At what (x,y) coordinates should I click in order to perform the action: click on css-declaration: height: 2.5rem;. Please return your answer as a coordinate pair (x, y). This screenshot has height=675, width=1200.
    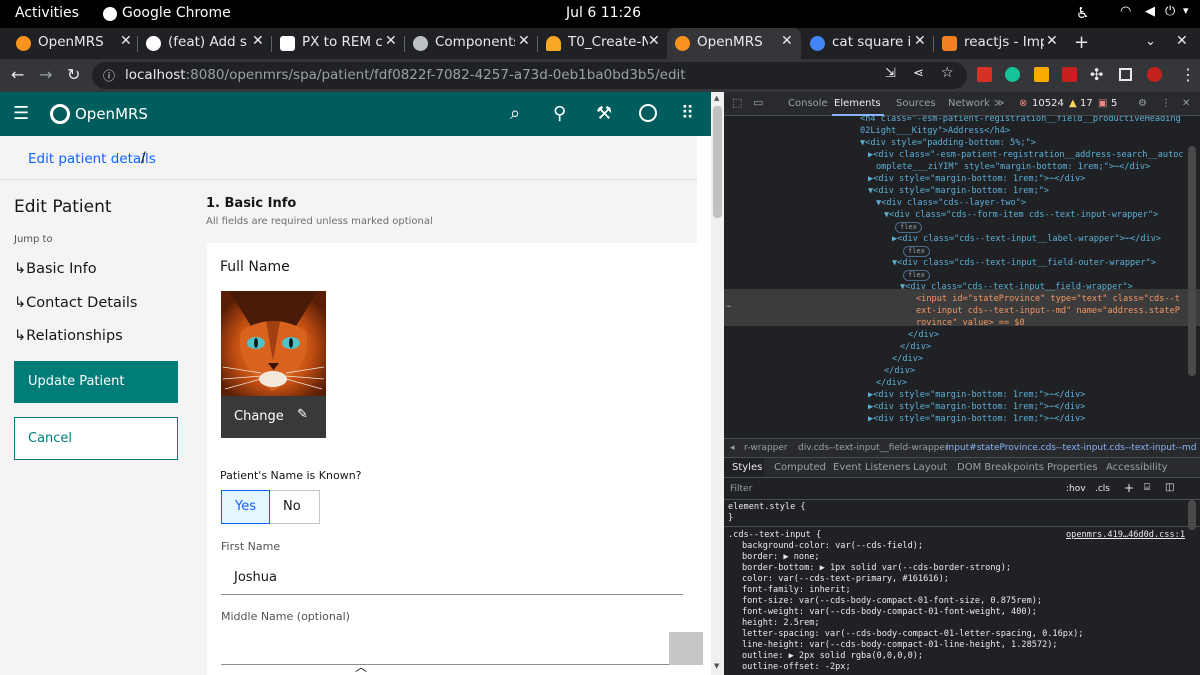
    Looking at the image, I should click on (781, 623).